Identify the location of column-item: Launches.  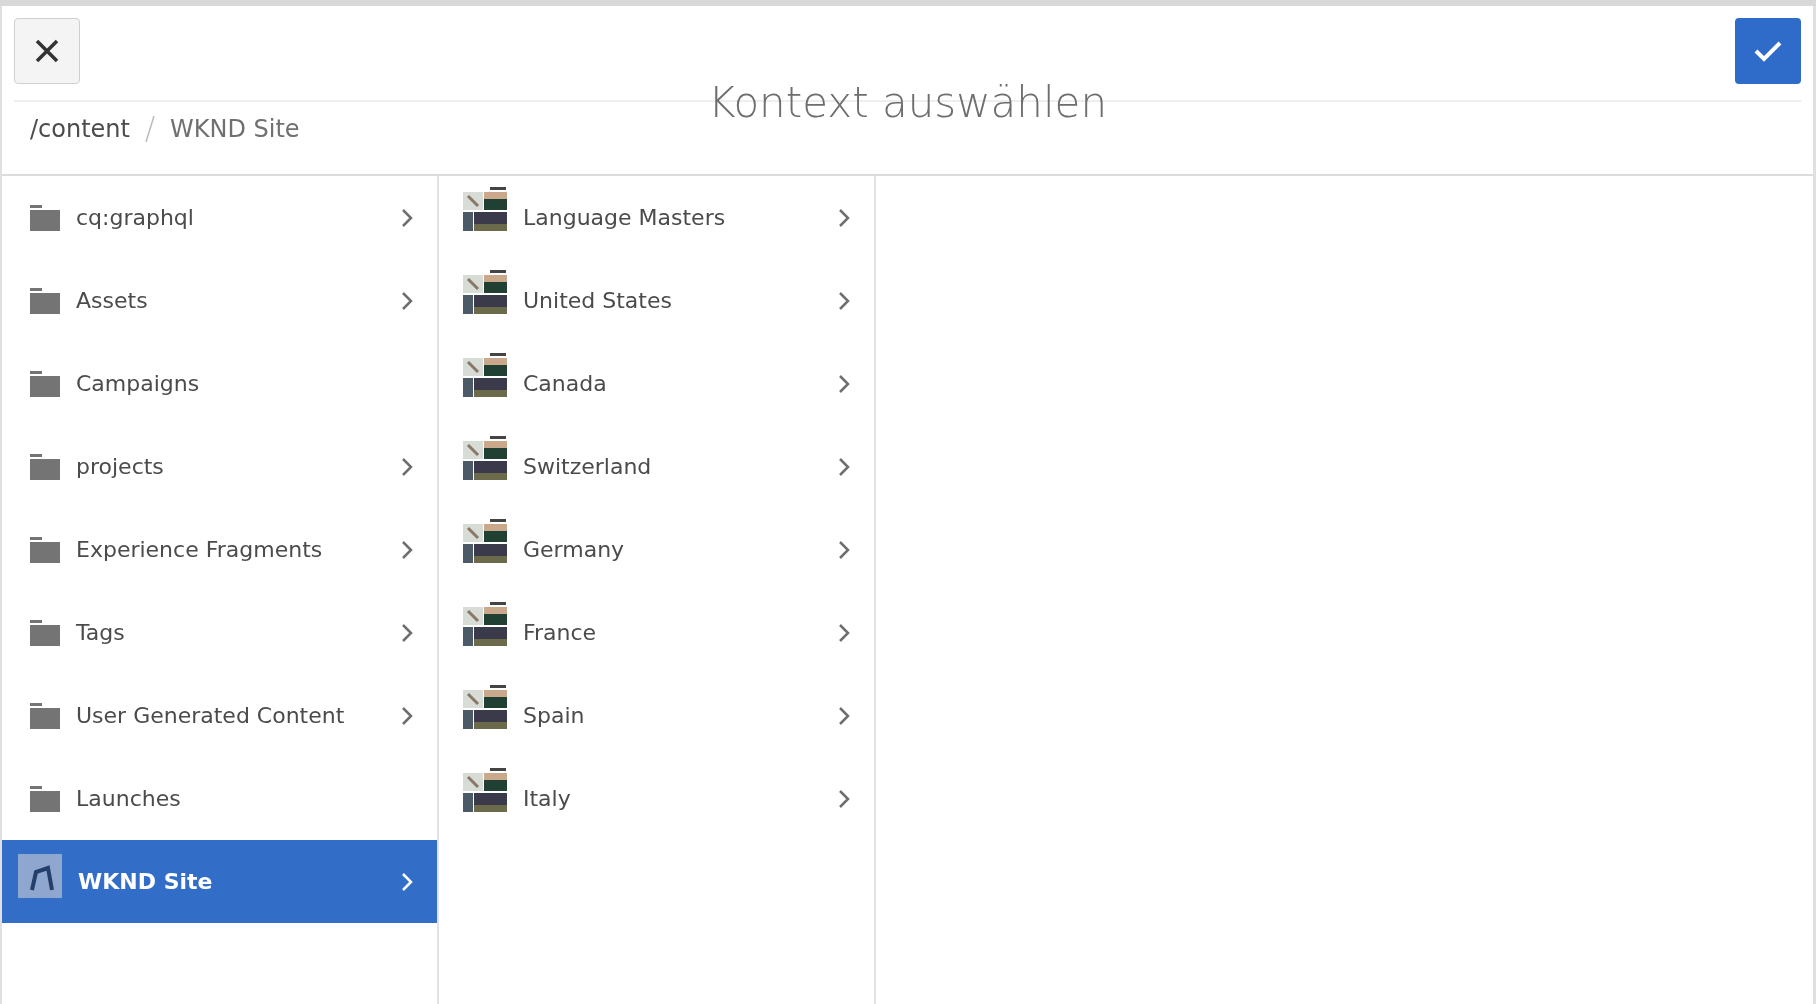
(219, 798).